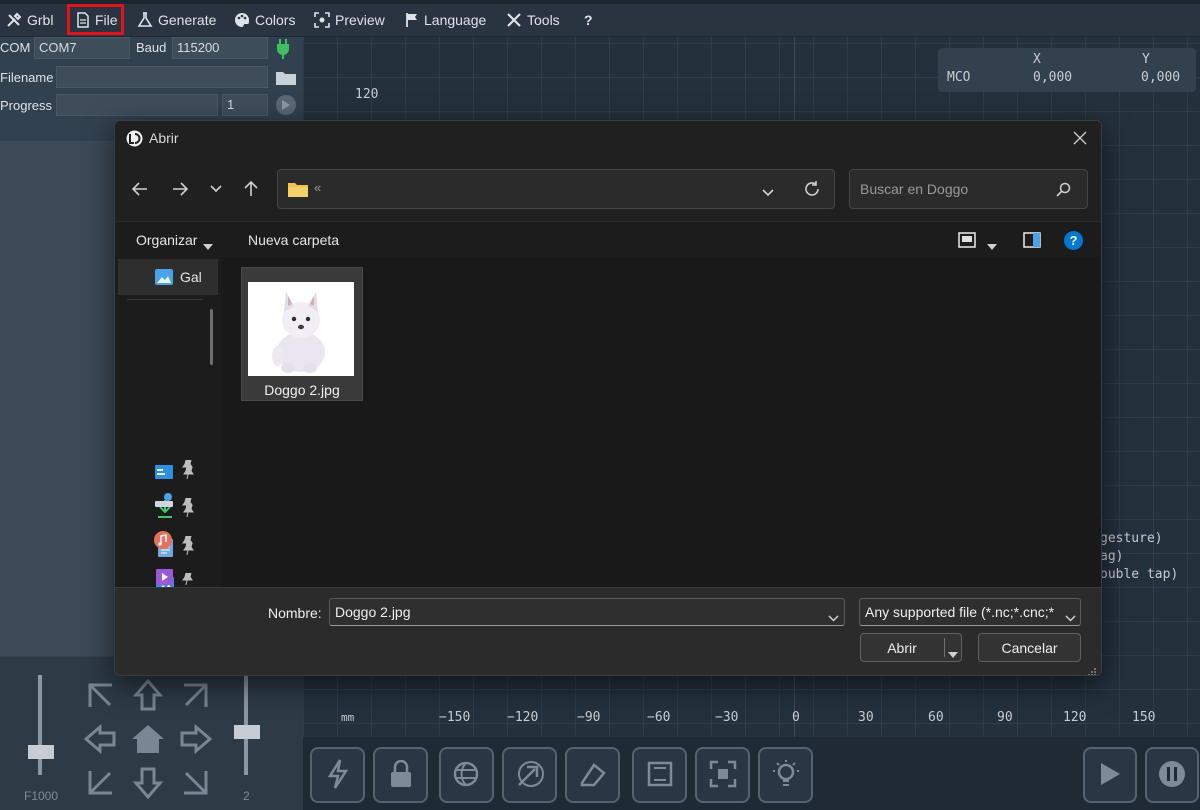 The image size is (1200, 810). Describe the element at coordinates (455, 717) in the screenshot. I see `x-tick: −150` at that location.